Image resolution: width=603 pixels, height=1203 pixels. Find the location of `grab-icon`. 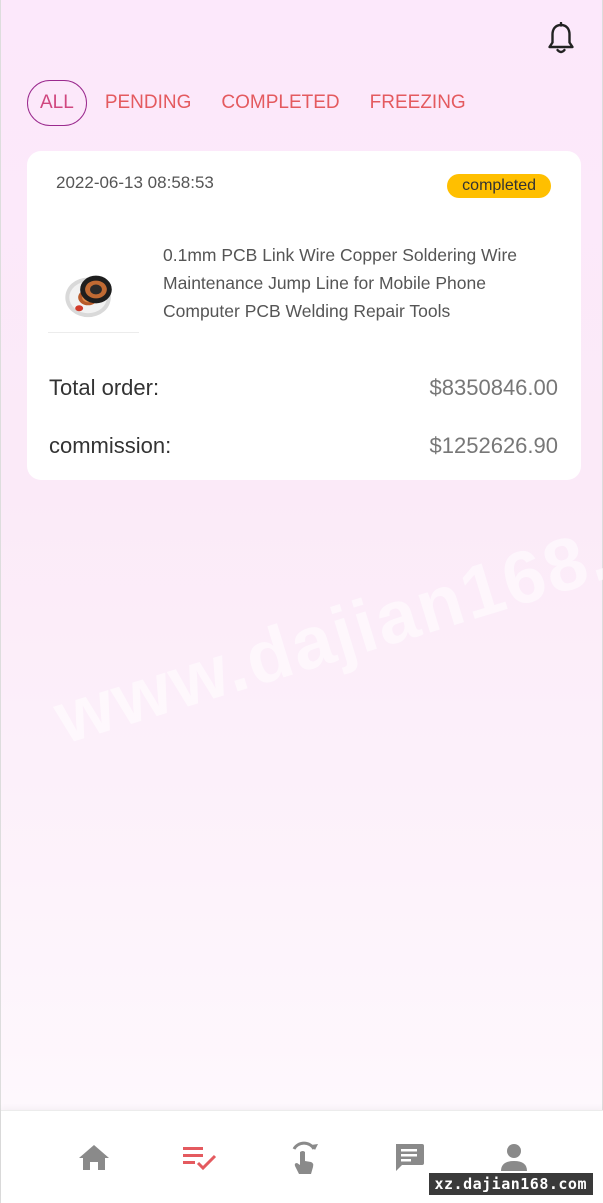

grab-icon is located at coordinates (305, 1157).